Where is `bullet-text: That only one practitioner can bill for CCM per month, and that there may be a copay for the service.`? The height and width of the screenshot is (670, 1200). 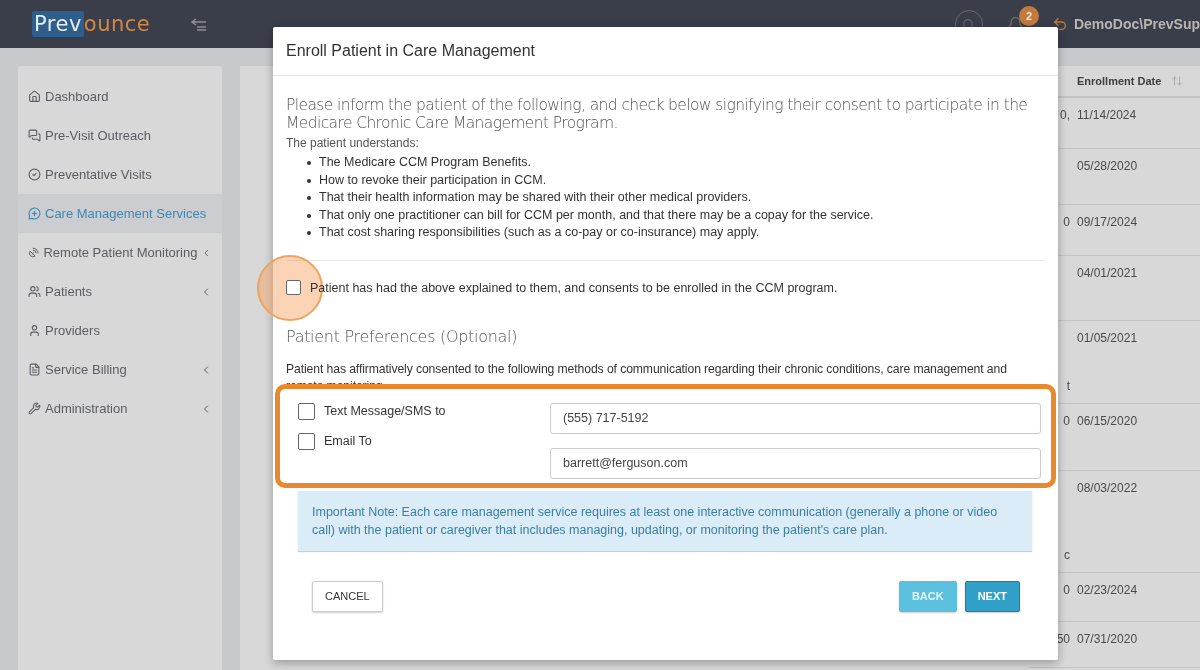 bullet-text: That only one practitioner can bill for CCM per month, and that there may be a copay for the service. is located at coordinates (596, 215).